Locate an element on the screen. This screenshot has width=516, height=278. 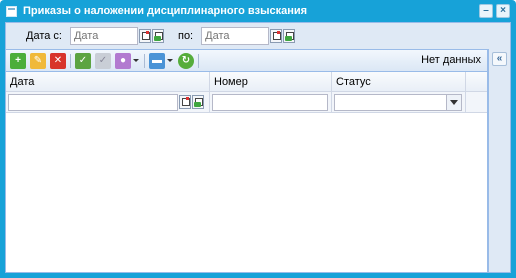
date-from-clear-icon is located at coordinates (157, 36).